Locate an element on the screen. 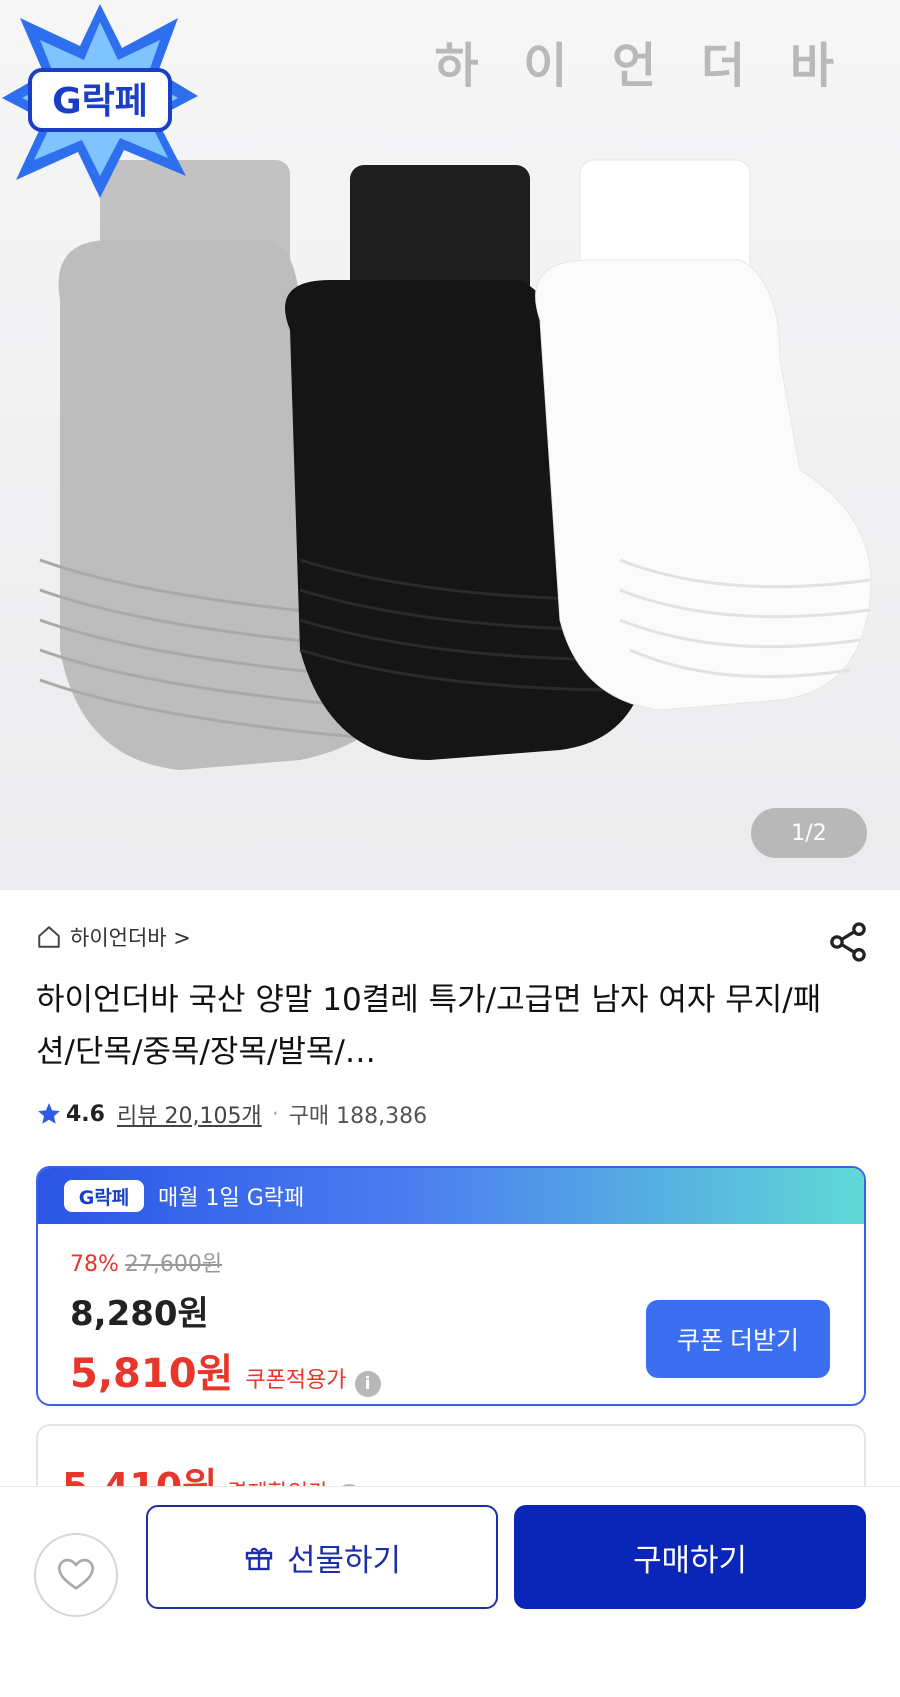 The width and height of the screenshot is (900, 1697). glakpe-event-badge-icon: G락페 is located at coordinates (100, 101).